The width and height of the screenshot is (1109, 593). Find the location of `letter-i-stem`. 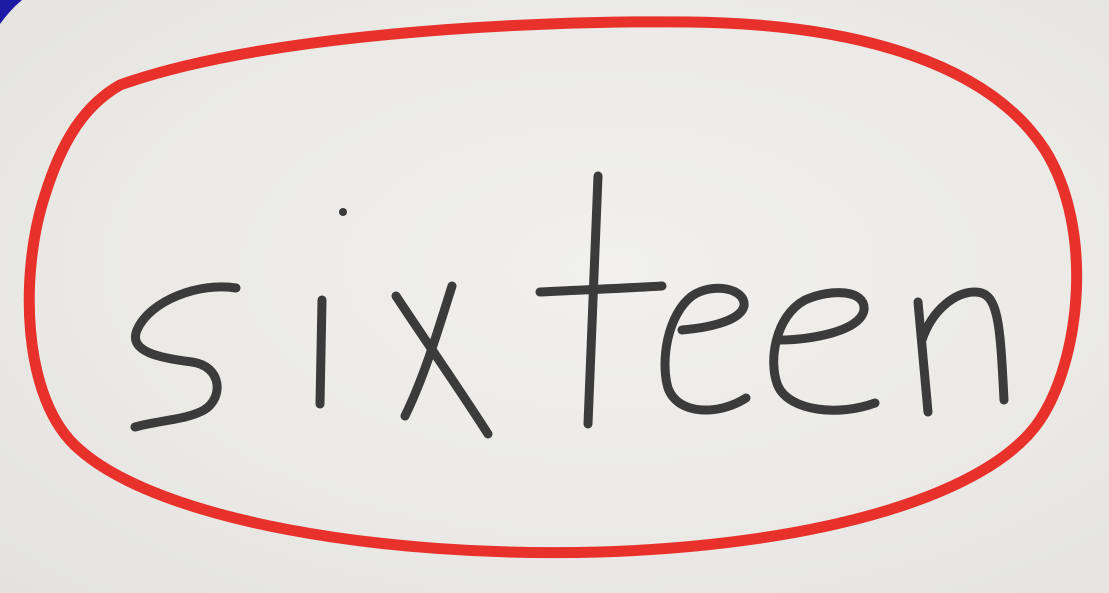

letter-i-stem is located at coordinates (321, 352).